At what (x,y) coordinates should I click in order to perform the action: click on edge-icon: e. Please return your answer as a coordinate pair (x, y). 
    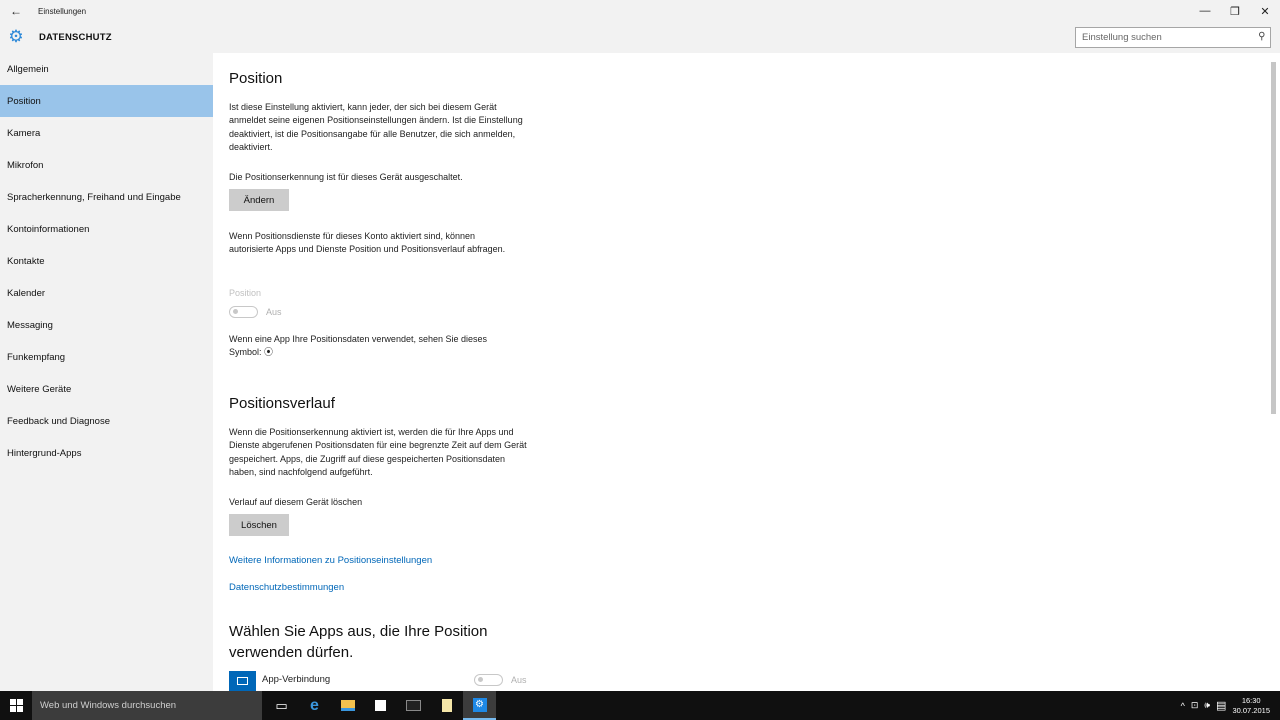
    Looking at the image, I should click on (314, 705).